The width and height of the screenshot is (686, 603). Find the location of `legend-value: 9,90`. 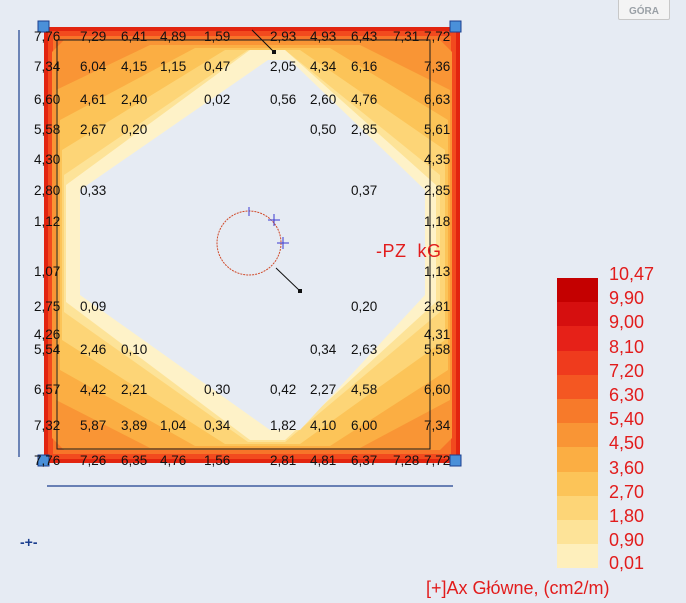

legend-value: 9,90 is located at coordinates (627, 298).